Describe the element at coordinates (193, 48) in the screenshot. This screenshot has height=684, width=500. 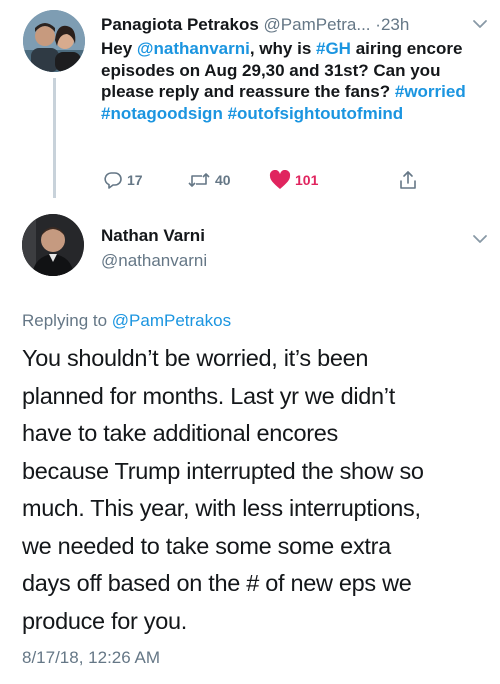
I see `mention-link: @nathanvarni` at that location.